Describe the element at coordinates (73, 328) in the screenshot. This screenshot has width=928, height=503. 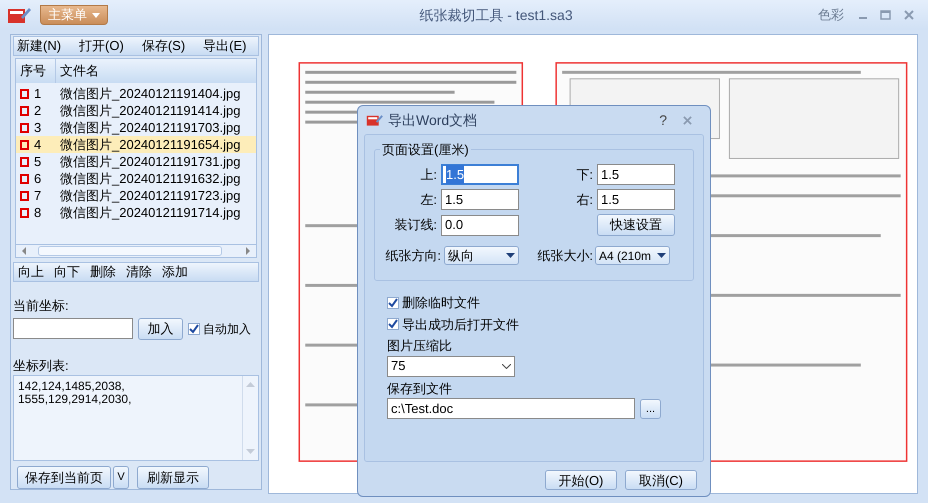
I see `coordinate-field` at that location.